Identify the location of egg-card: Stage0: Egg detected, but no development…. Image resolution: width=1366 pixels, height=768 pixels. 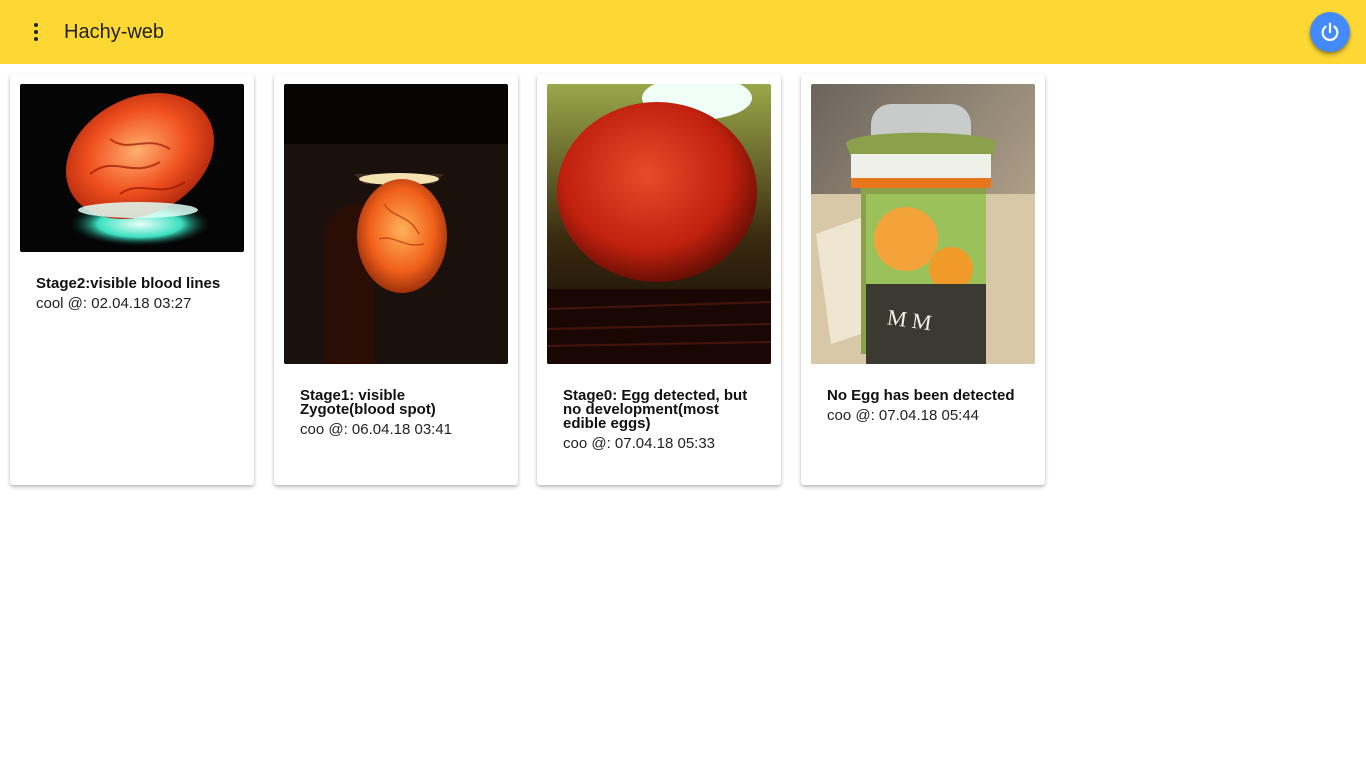
(659, 279).